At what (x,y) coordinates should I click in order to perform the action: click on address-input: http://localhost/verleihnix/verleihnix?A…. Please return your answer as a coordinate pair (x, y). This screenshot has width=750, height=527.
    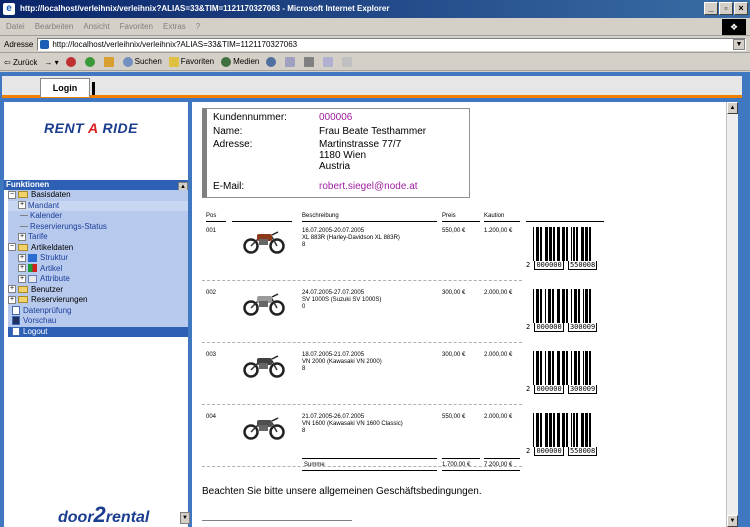
    Looking at the image, I should click on (391, 44).